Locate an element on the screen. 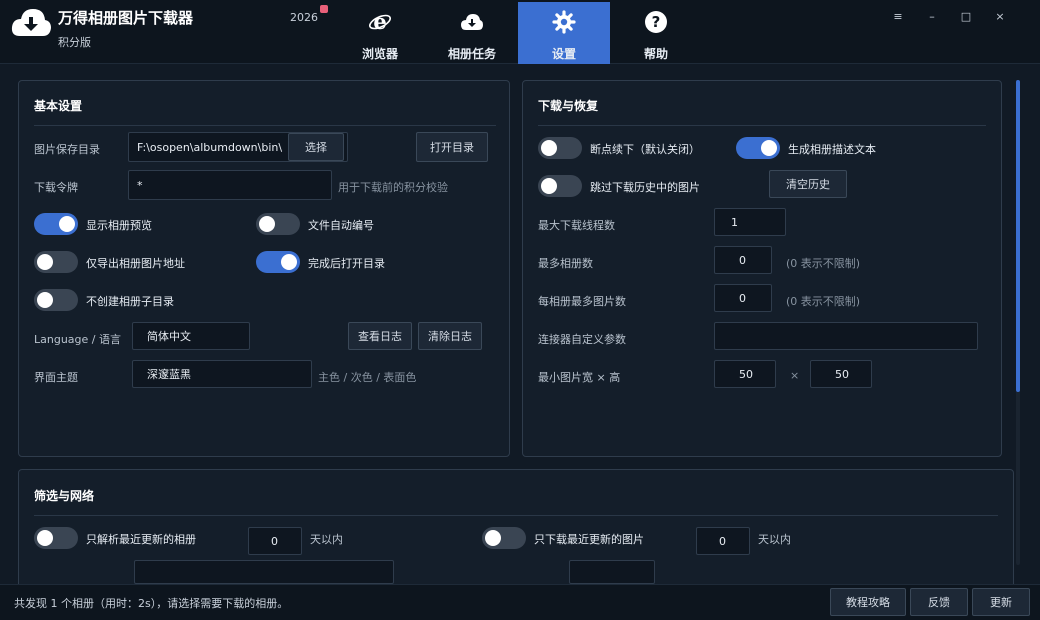  token-hint: 用于下载前的积分校验 is located at coordinates (393, 187).